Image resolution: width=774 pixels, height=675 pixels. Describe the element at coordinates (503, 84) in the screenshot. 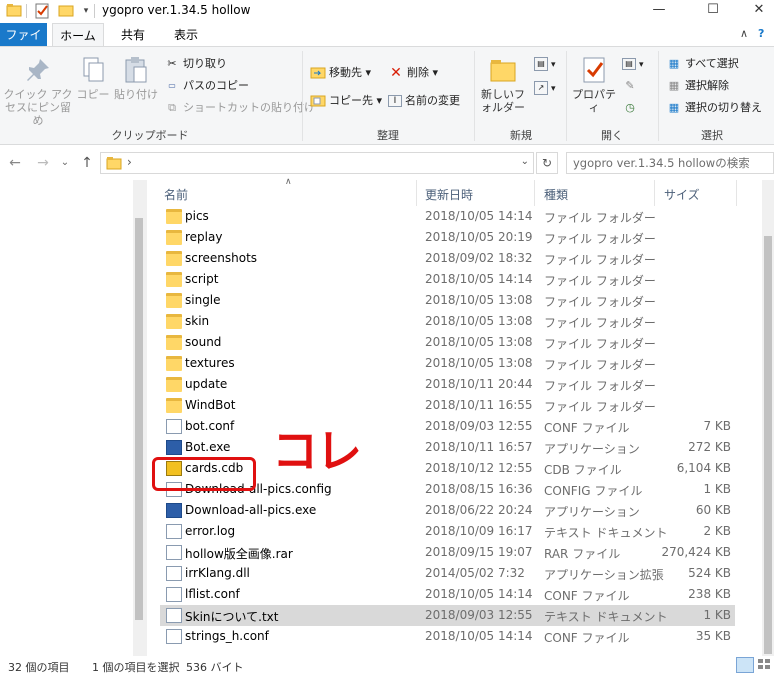

I see `new-folder-button: 新しいフォルダー` at that location.